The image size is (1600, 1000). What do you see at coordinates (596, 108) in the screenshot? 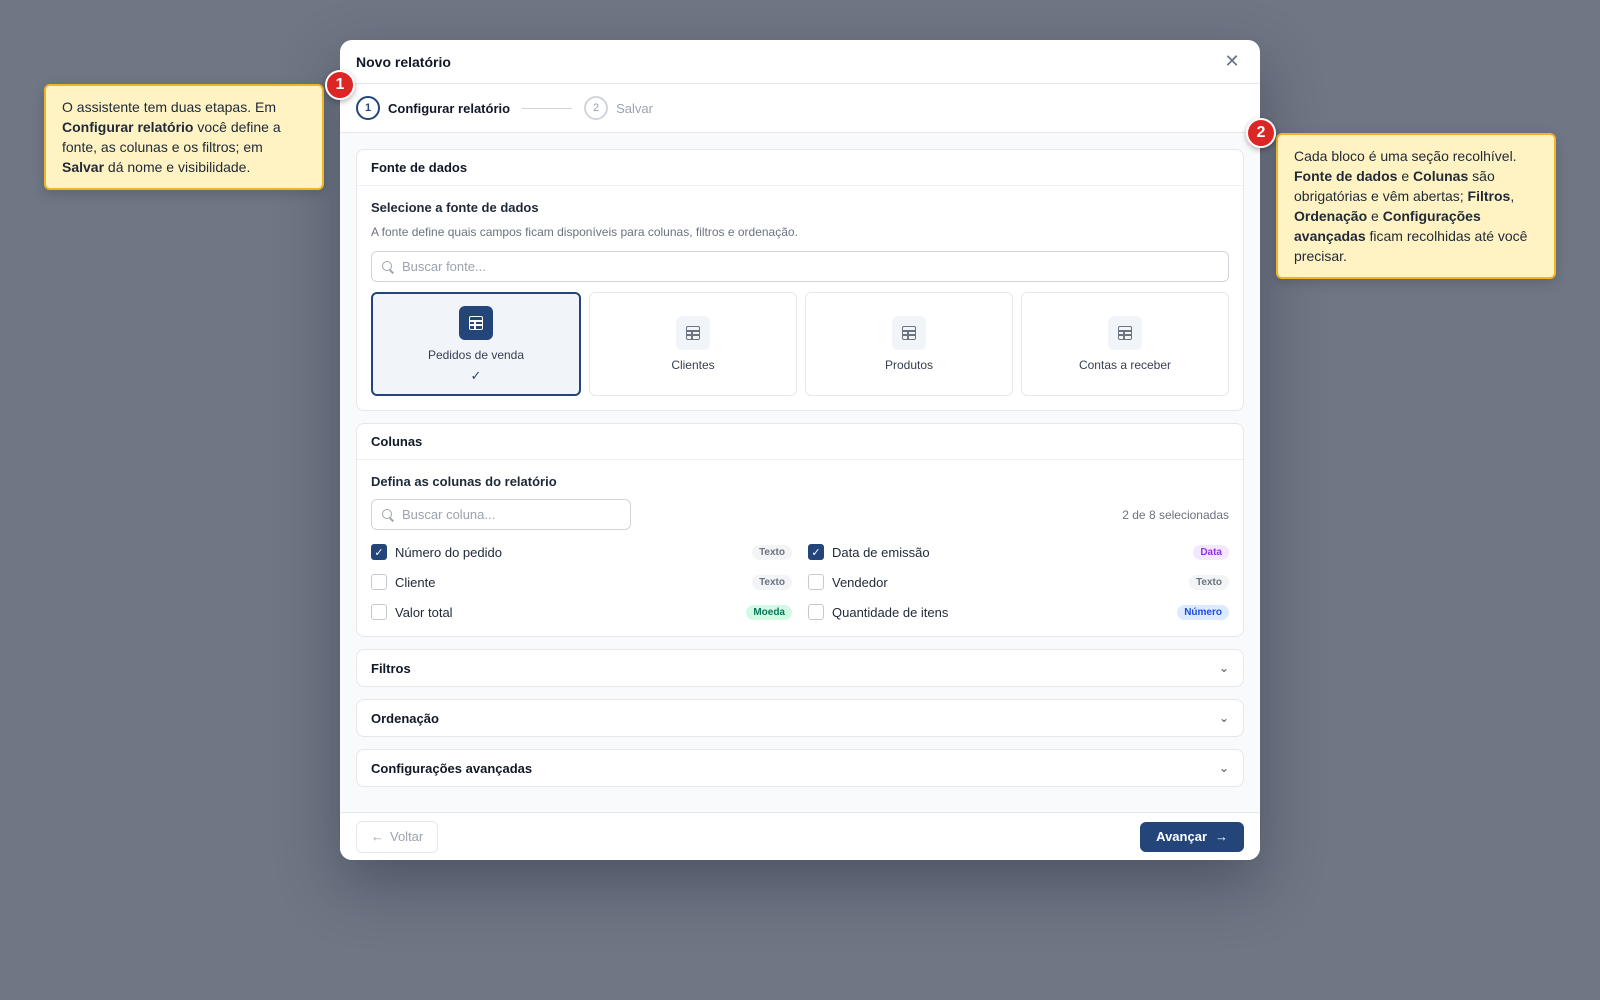
I see `step-number: 2` at bounding box center [596, 108].